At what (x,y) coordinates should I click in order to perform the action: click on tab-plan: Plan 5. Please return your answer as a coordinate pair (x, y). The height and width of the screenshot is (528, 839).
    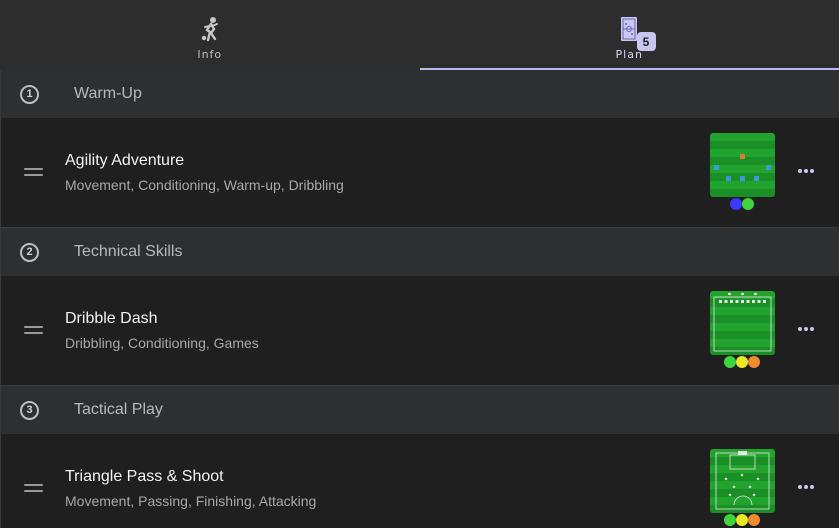
    Looking at the image, I should click on (629, 35).